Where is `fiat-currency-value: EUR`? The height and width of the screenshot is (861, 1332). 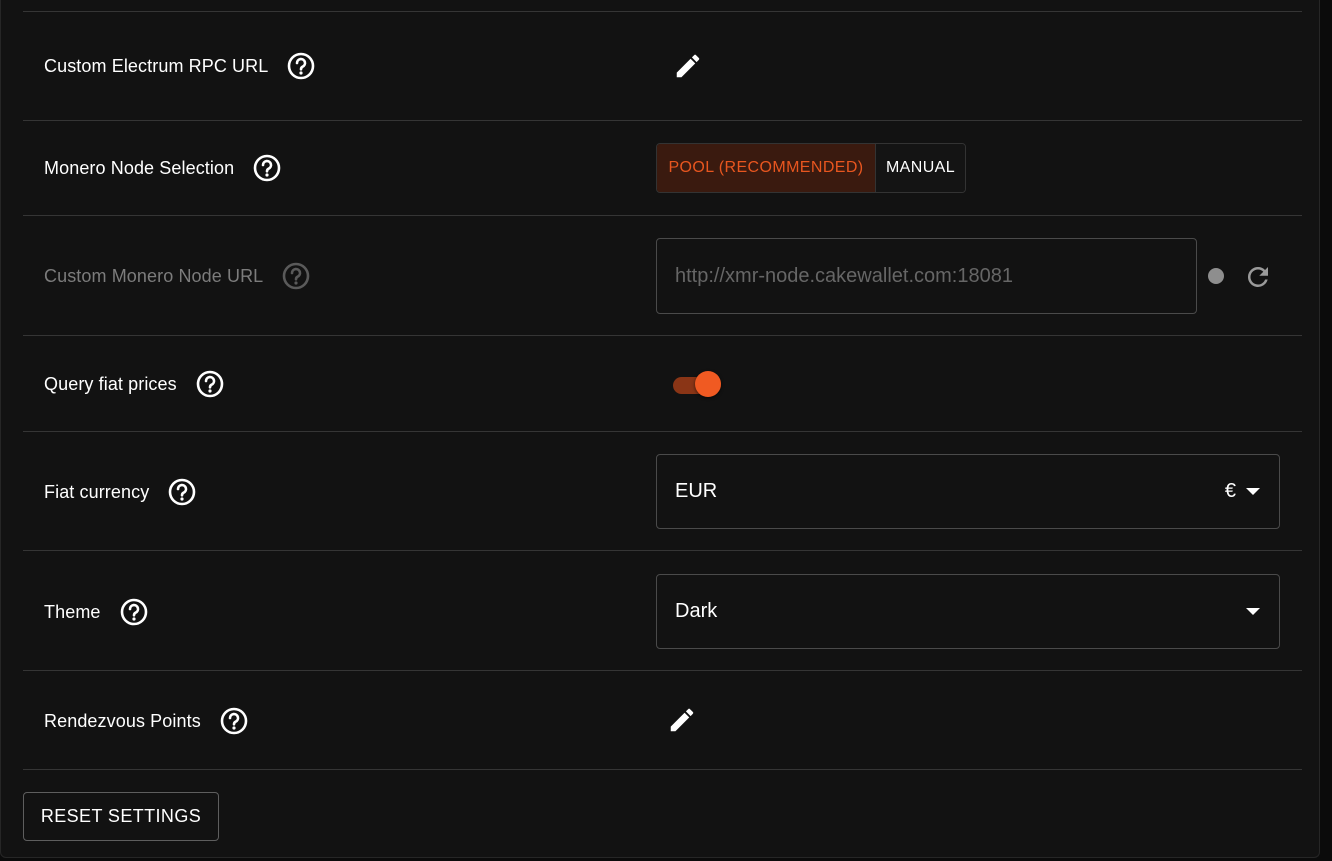 fiat-currency-value: EUR is located at coordinates (696, 491).